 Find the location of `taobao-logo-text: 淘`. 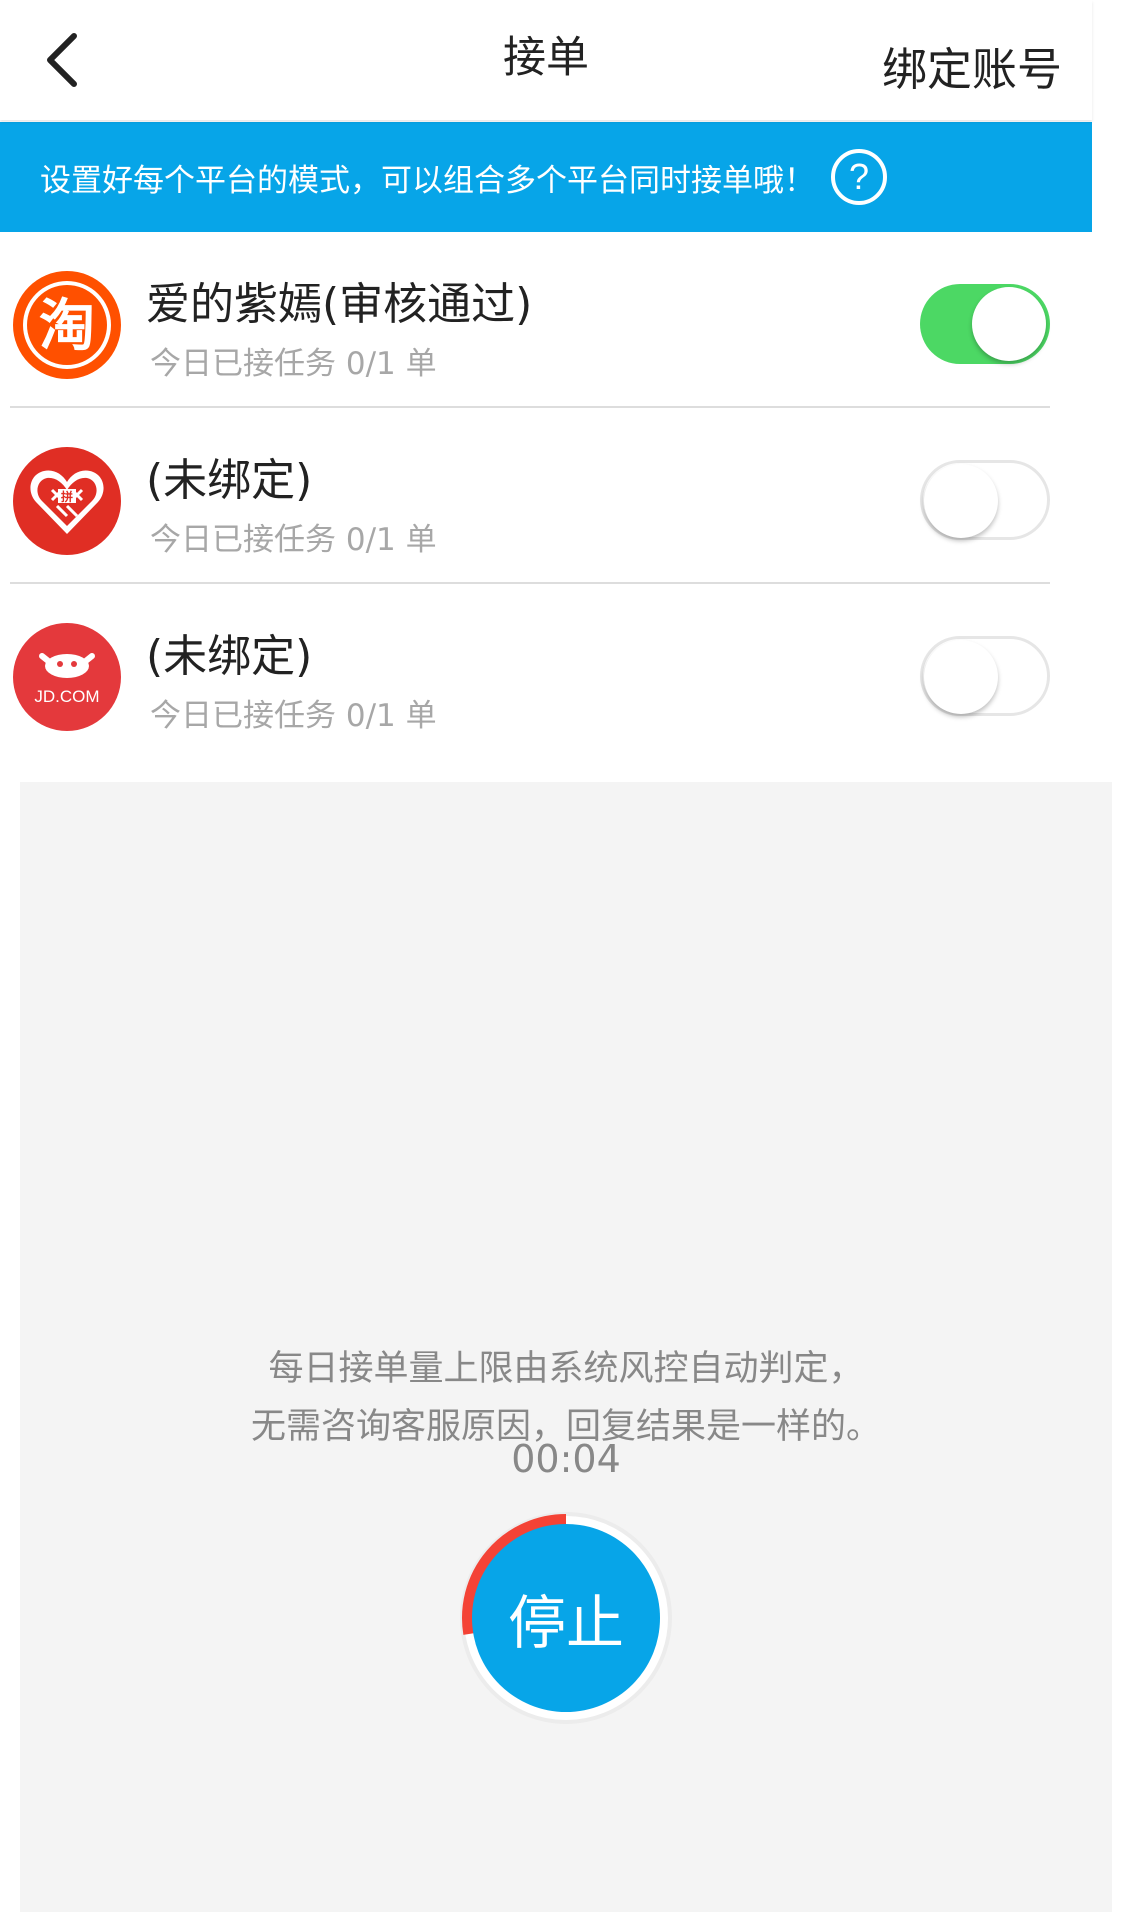

taobao-logo-text: 淘 is located at coordinates (67, 326).